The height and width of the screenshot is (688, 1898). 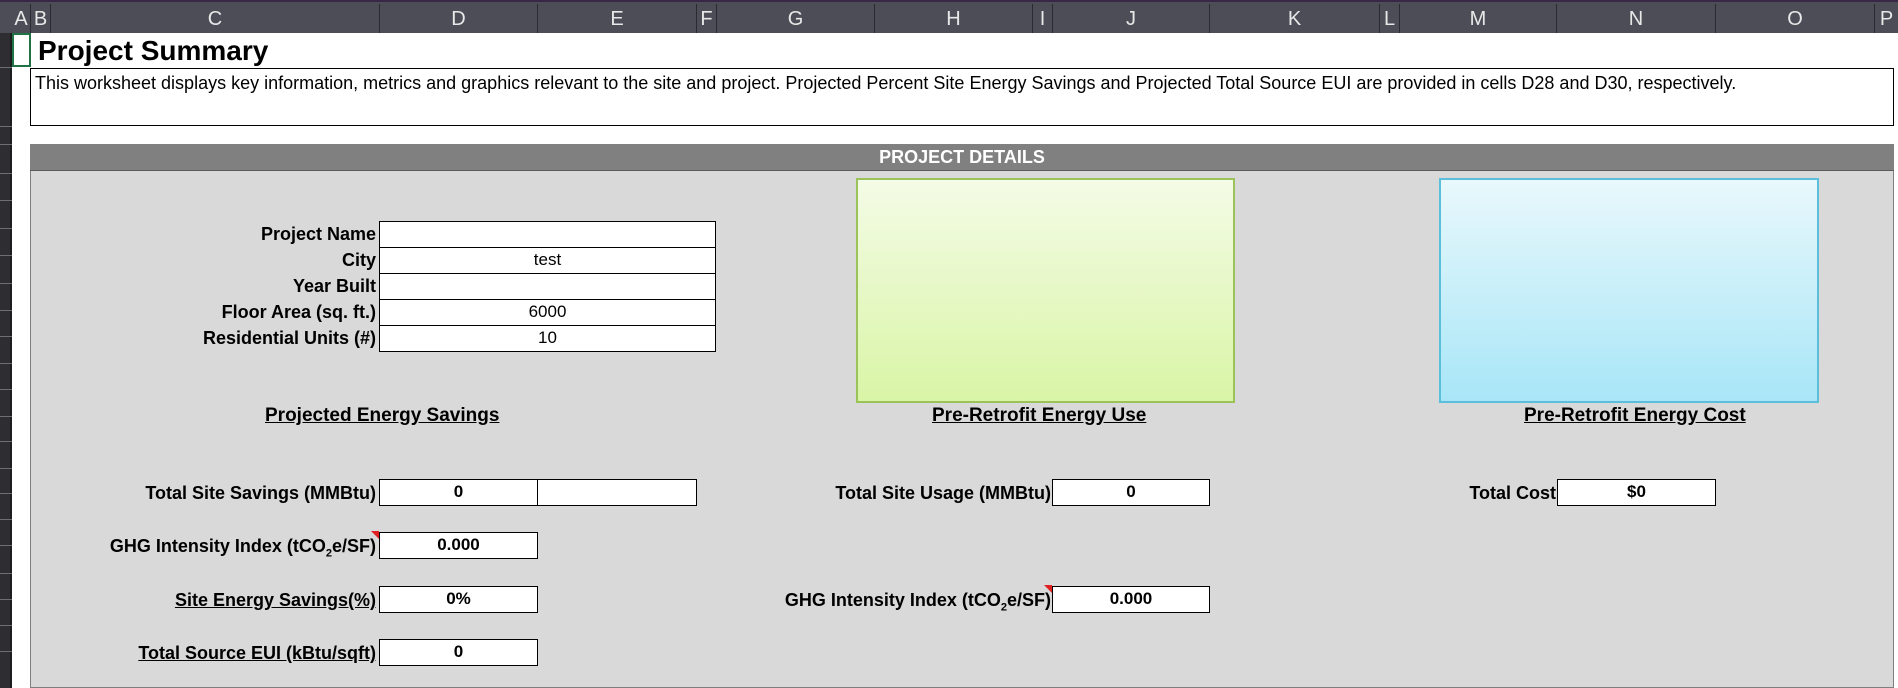 What do you see at coordinates (6, 360) in the screenshot?
I see `row-header-bar` at bounding box center [6, 360].